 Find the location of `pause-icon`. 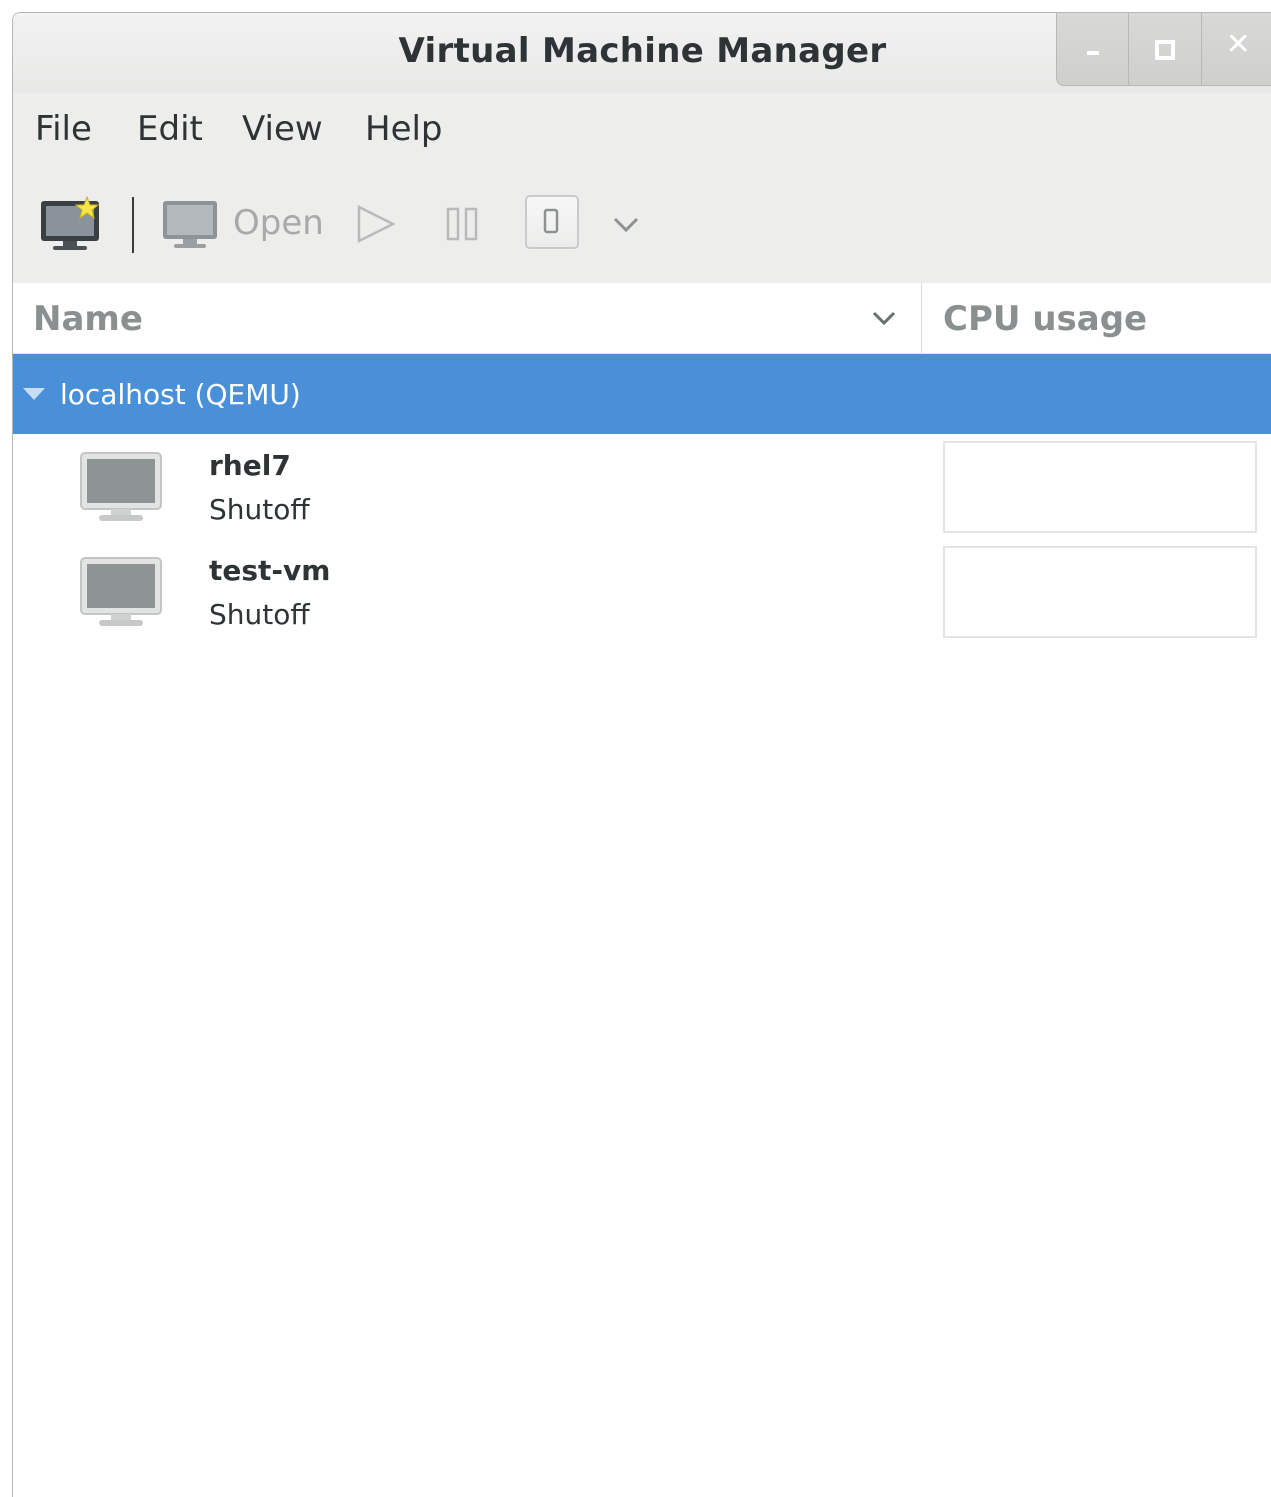

pause-icon is located at coordinates (462, 224).